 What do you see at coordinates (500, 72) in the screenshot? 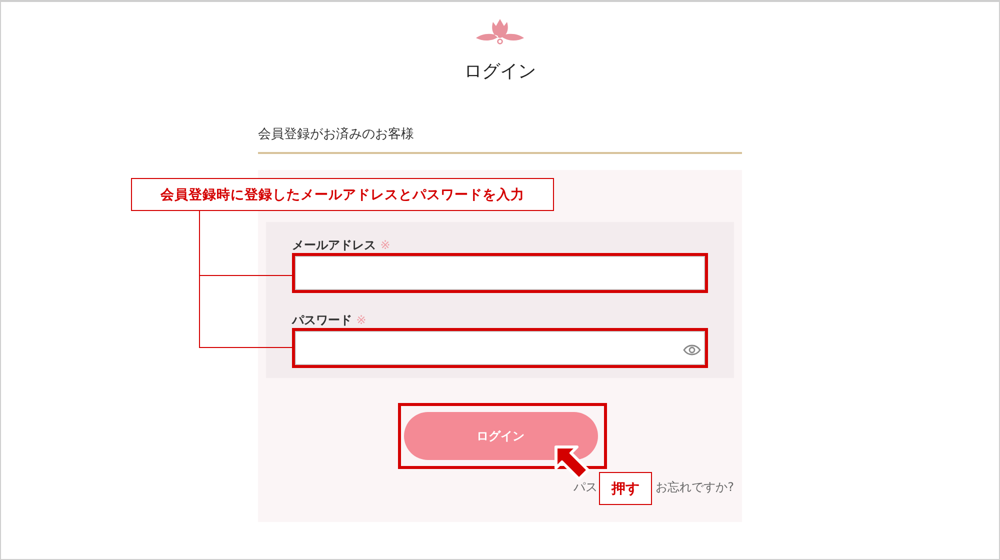
I see `page-title: ログイン` at bounding box center [500, 72].